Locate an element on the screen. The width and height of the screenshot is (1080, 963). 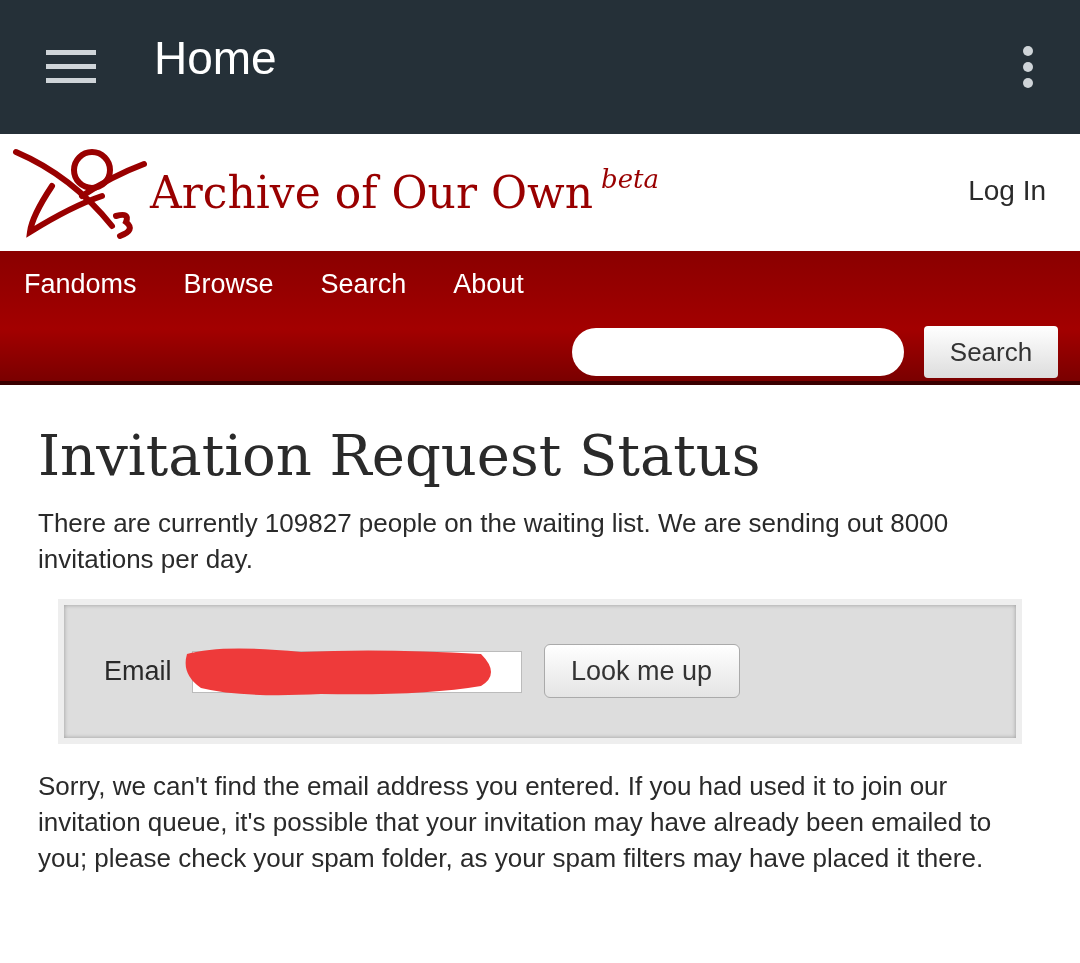
not-found-message: Sorry, we can't find the email address you entered. If you had used it to join our invitation queue, it's possible that your invitation may have already been emailed to you; please check your spam folder, as your spam filters may have placed it there. is located at coordinates (515, 822).